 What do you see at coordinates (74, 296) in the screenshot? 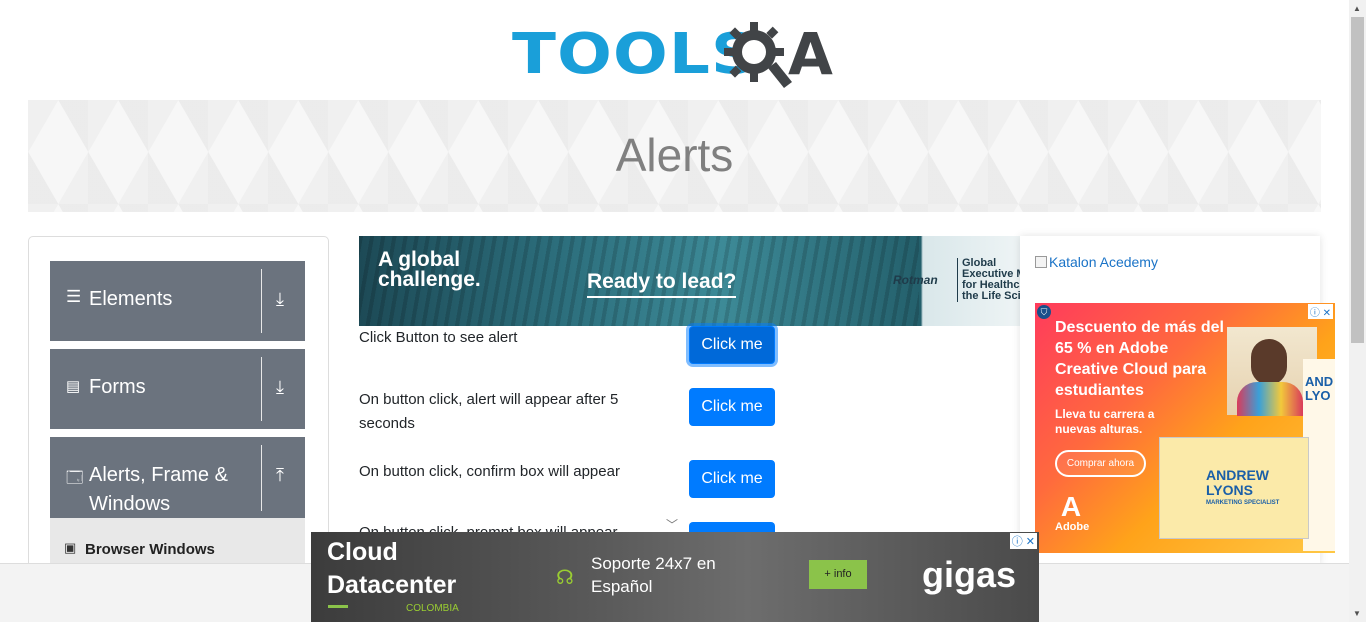
I see `hamburger-icon: ☰` at bounding box center [74, 296].